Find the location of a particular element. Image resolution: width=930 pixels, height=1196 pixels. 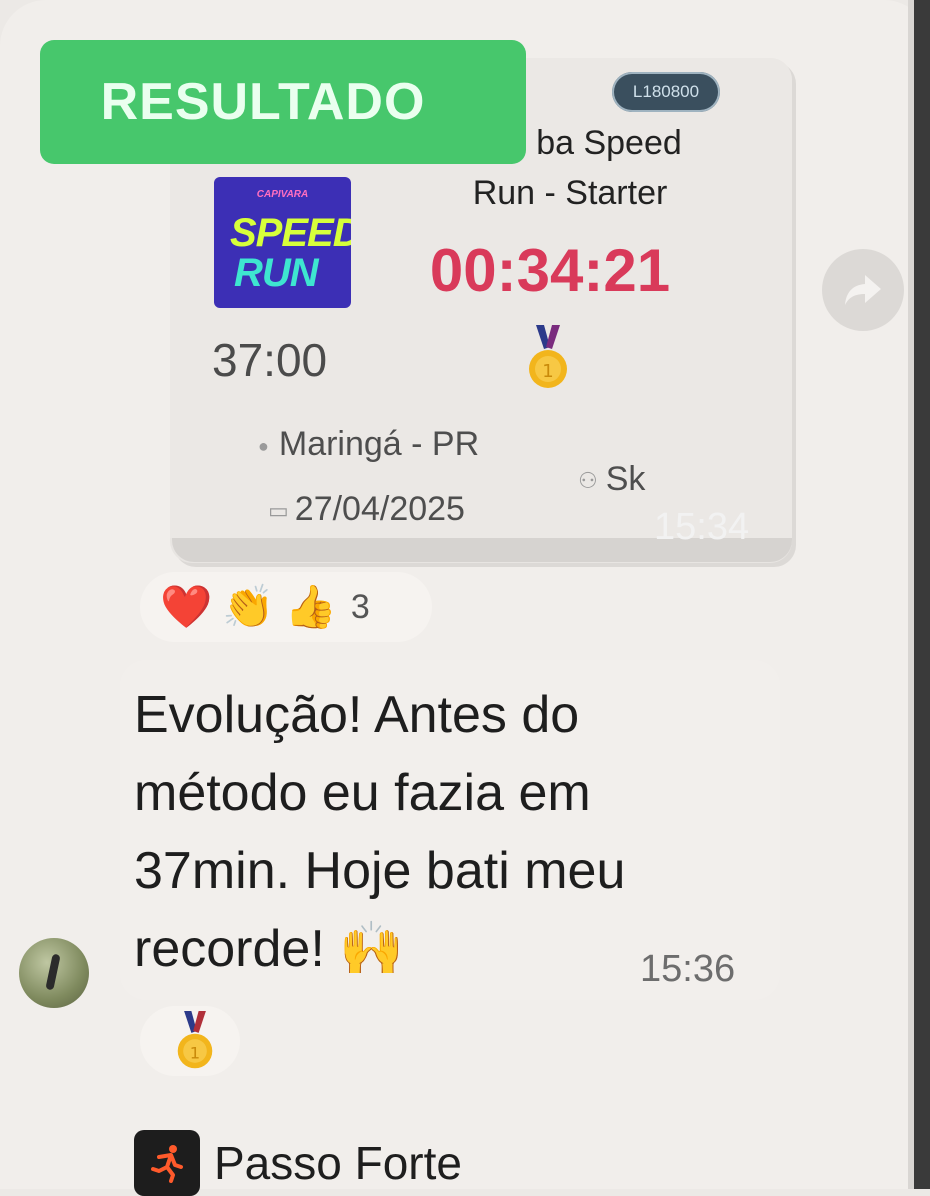

participant-row: ⚇ Sk is located at coordinates (611, 479).